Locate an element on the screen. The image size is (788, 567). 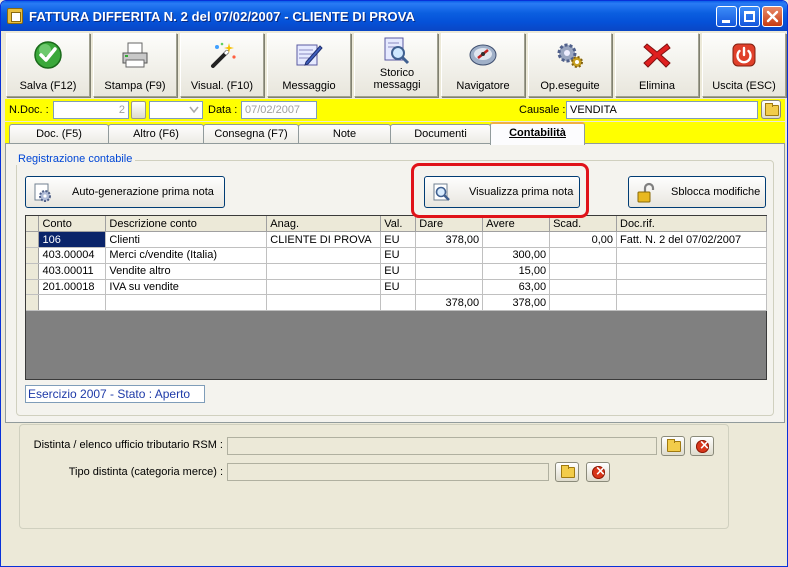
cell-conto: 403.00004 is located at coordinates (72, 255).